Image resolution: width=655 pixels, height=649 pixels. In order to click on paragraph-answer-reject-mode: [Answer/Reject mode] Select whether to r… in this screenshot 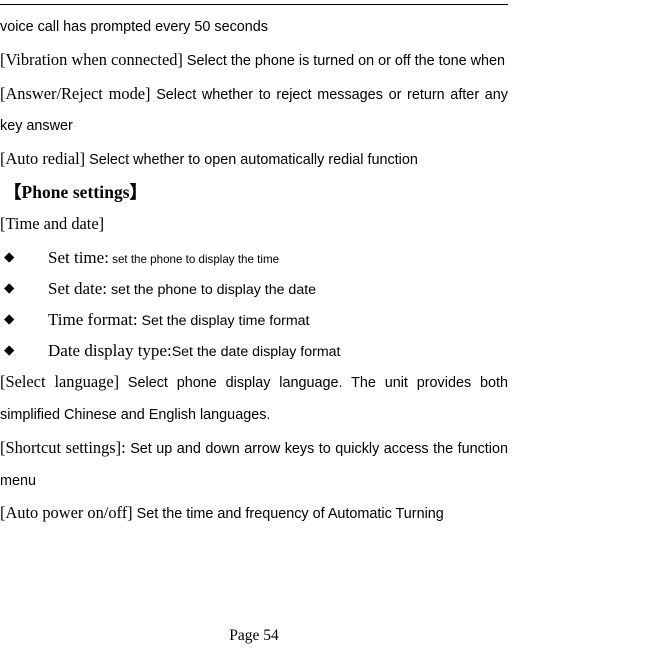, I will do `click(254, 111)`.